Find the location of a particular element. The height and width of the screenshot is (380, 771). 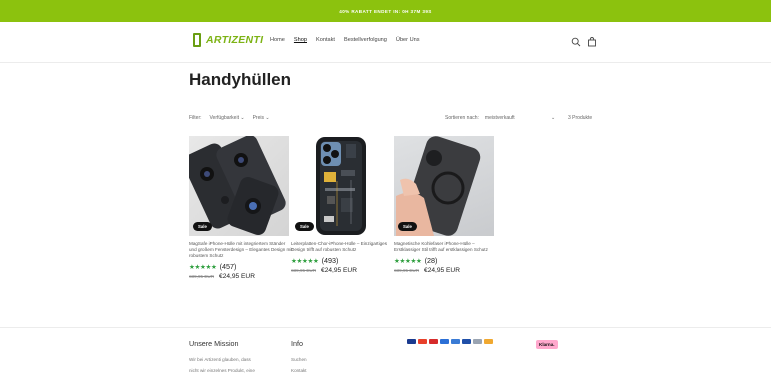

rating-count: (28) is located at coordinates (431, 260).